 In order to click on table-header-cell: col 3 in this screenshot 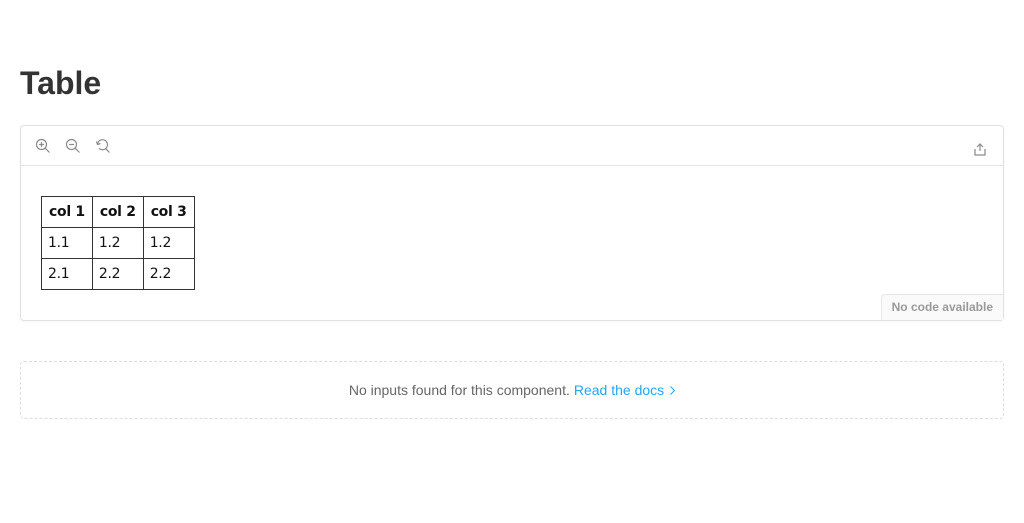, I will do `click(168, 212)`.